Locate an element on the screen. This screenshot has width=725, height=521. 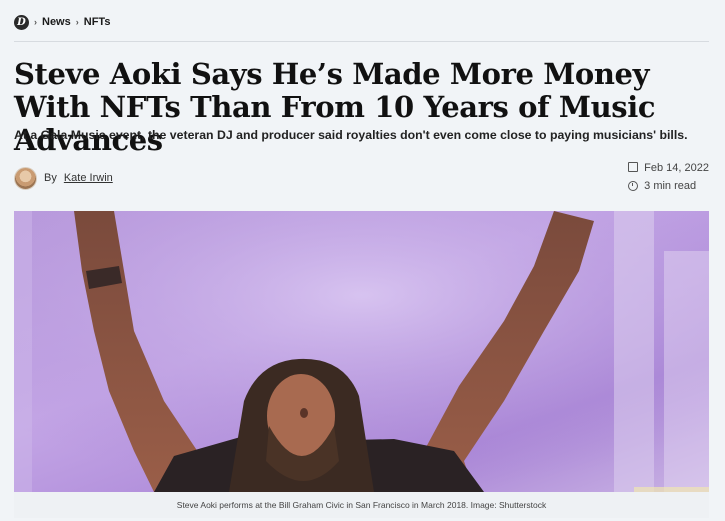
read-time-row: 3 min read is located at coordinates (668, 186).